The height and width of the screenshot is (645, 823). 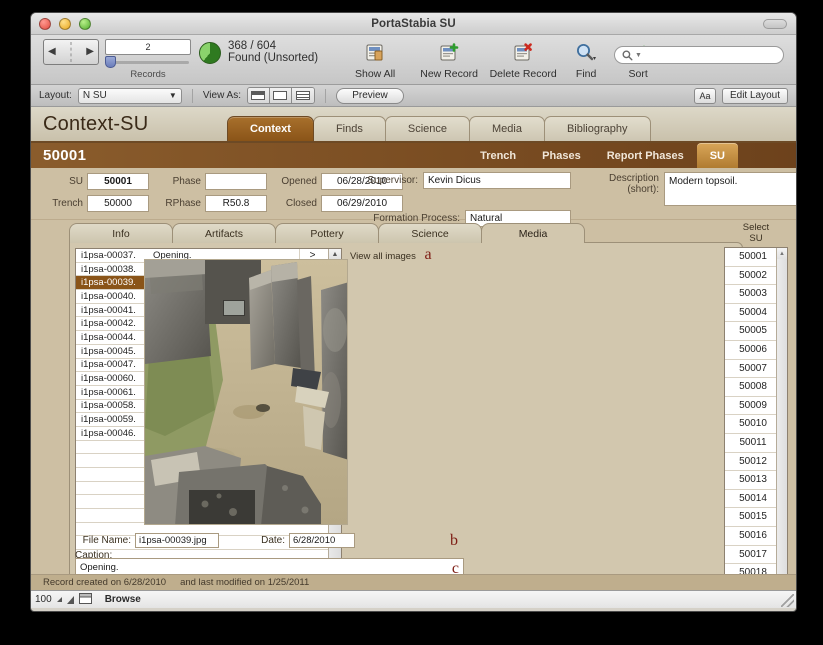 I want to click on delete-record-button: Delete Record, so click(x=523, y=60).